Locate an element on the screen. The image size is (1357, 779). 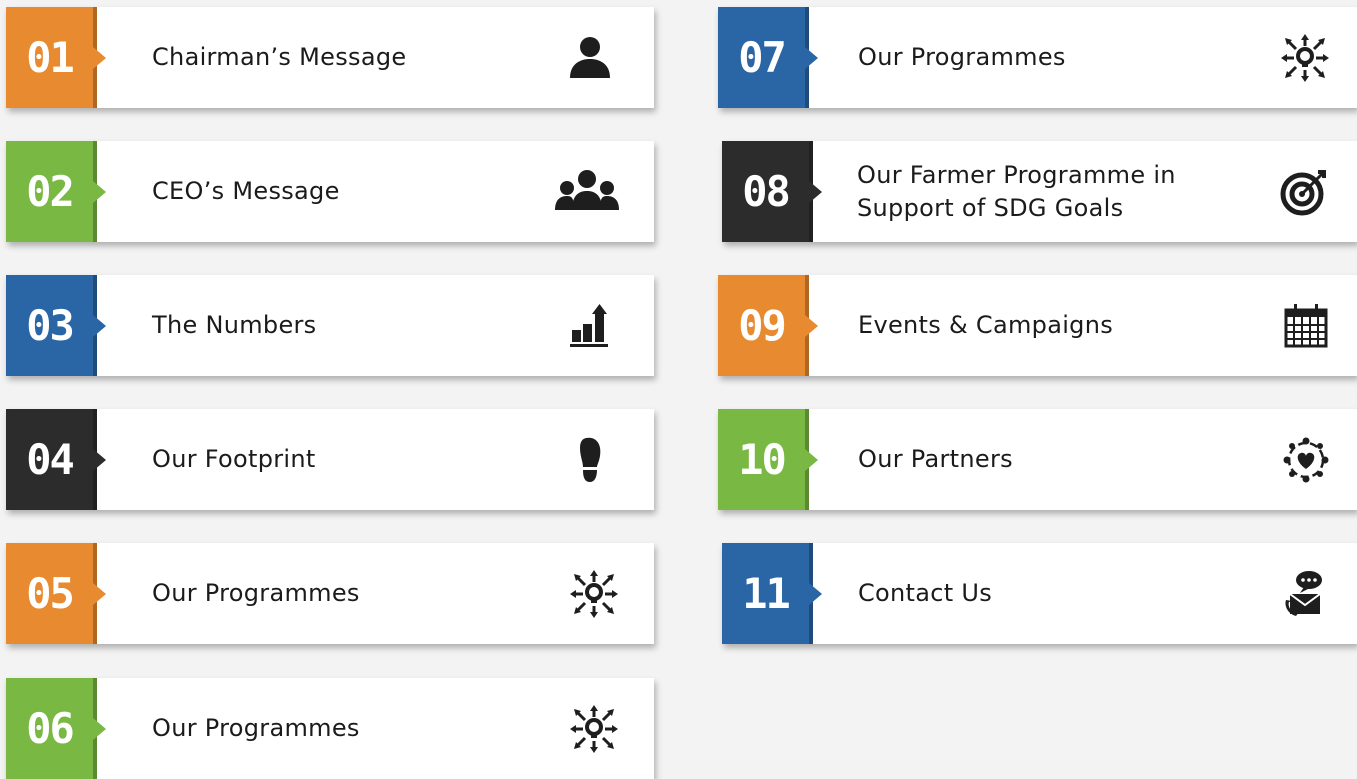
calendar-icon is located at coordinates (1306, 326).